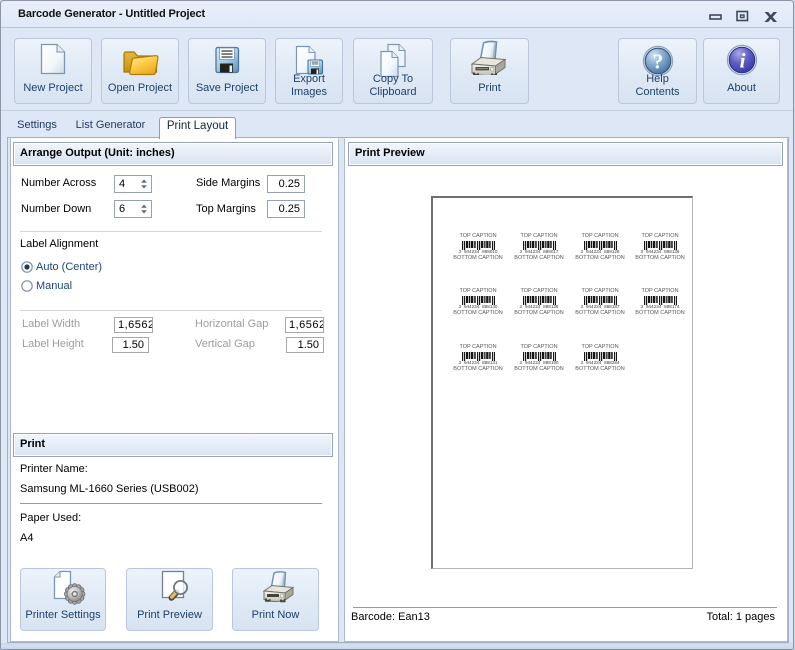 The width and height of the screenshot is (795, 650). I want to click on svg-text: i, so click(742, 61).